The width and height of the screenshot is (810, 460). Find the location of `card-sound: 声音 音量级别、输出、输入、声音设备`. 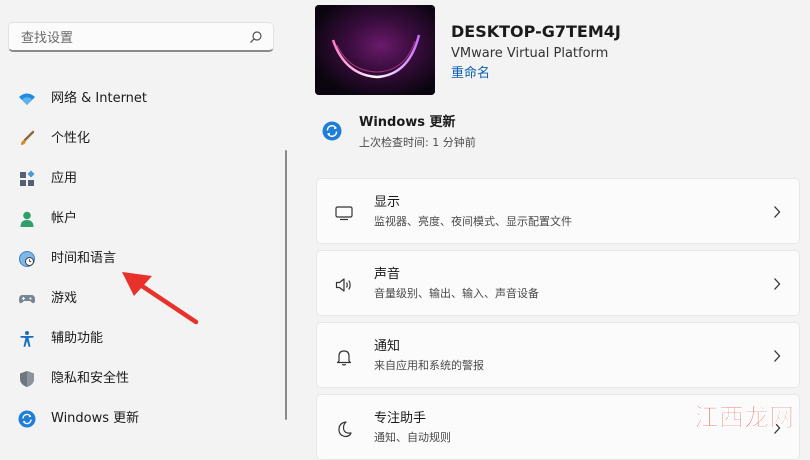

card-sound: 声音 音量级别、输出、输入、声音设备 is located at coordinates (558, 283).